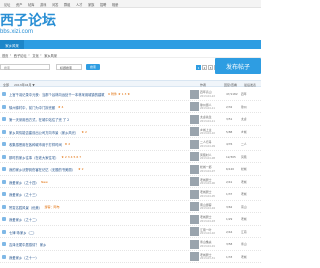 The image size is (320, 268). What do you see at coordinates (130, 107) in the screenshot?
I see `thread-row: 徐州徐村中，前门为中门拆完都 ★ 4 徐州游人 2013-04-11 2/32 徐州` at bounding box center [130, 107].